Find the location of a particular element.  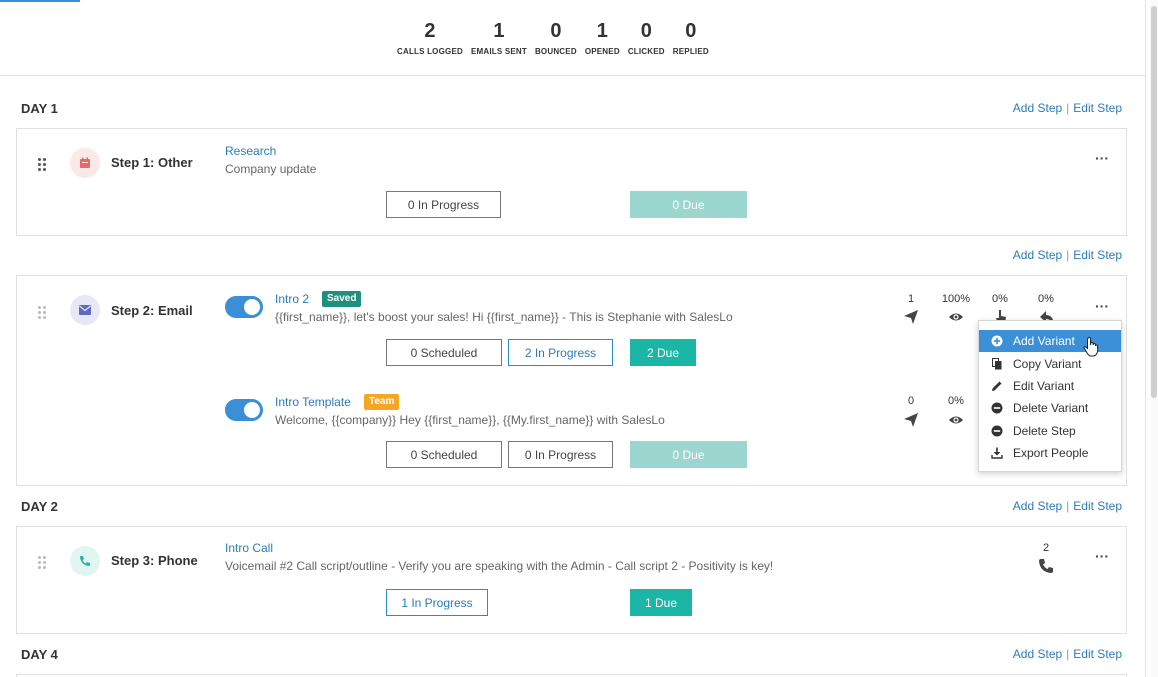

stat-emails-sent: 1 EMAILS SENT is located at coordinates (499, 38).